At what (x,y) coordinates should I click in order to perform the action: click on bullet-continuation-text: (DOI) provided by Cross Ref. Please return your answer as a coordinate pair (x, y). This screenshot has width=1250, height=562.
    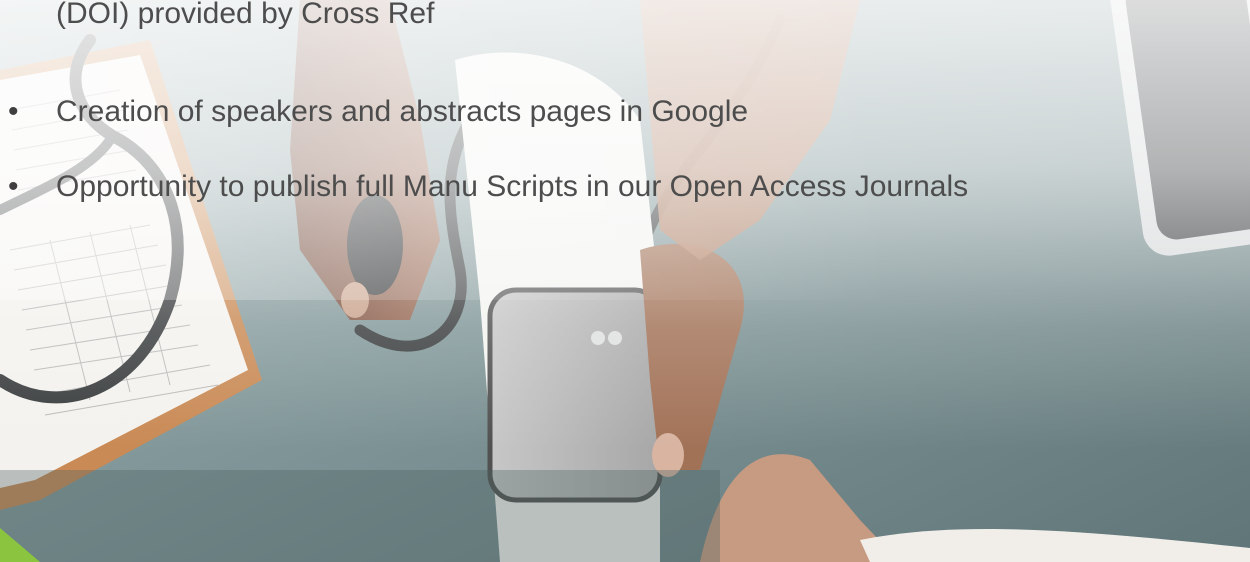
    Looking at the image, I should click on (245, 15).